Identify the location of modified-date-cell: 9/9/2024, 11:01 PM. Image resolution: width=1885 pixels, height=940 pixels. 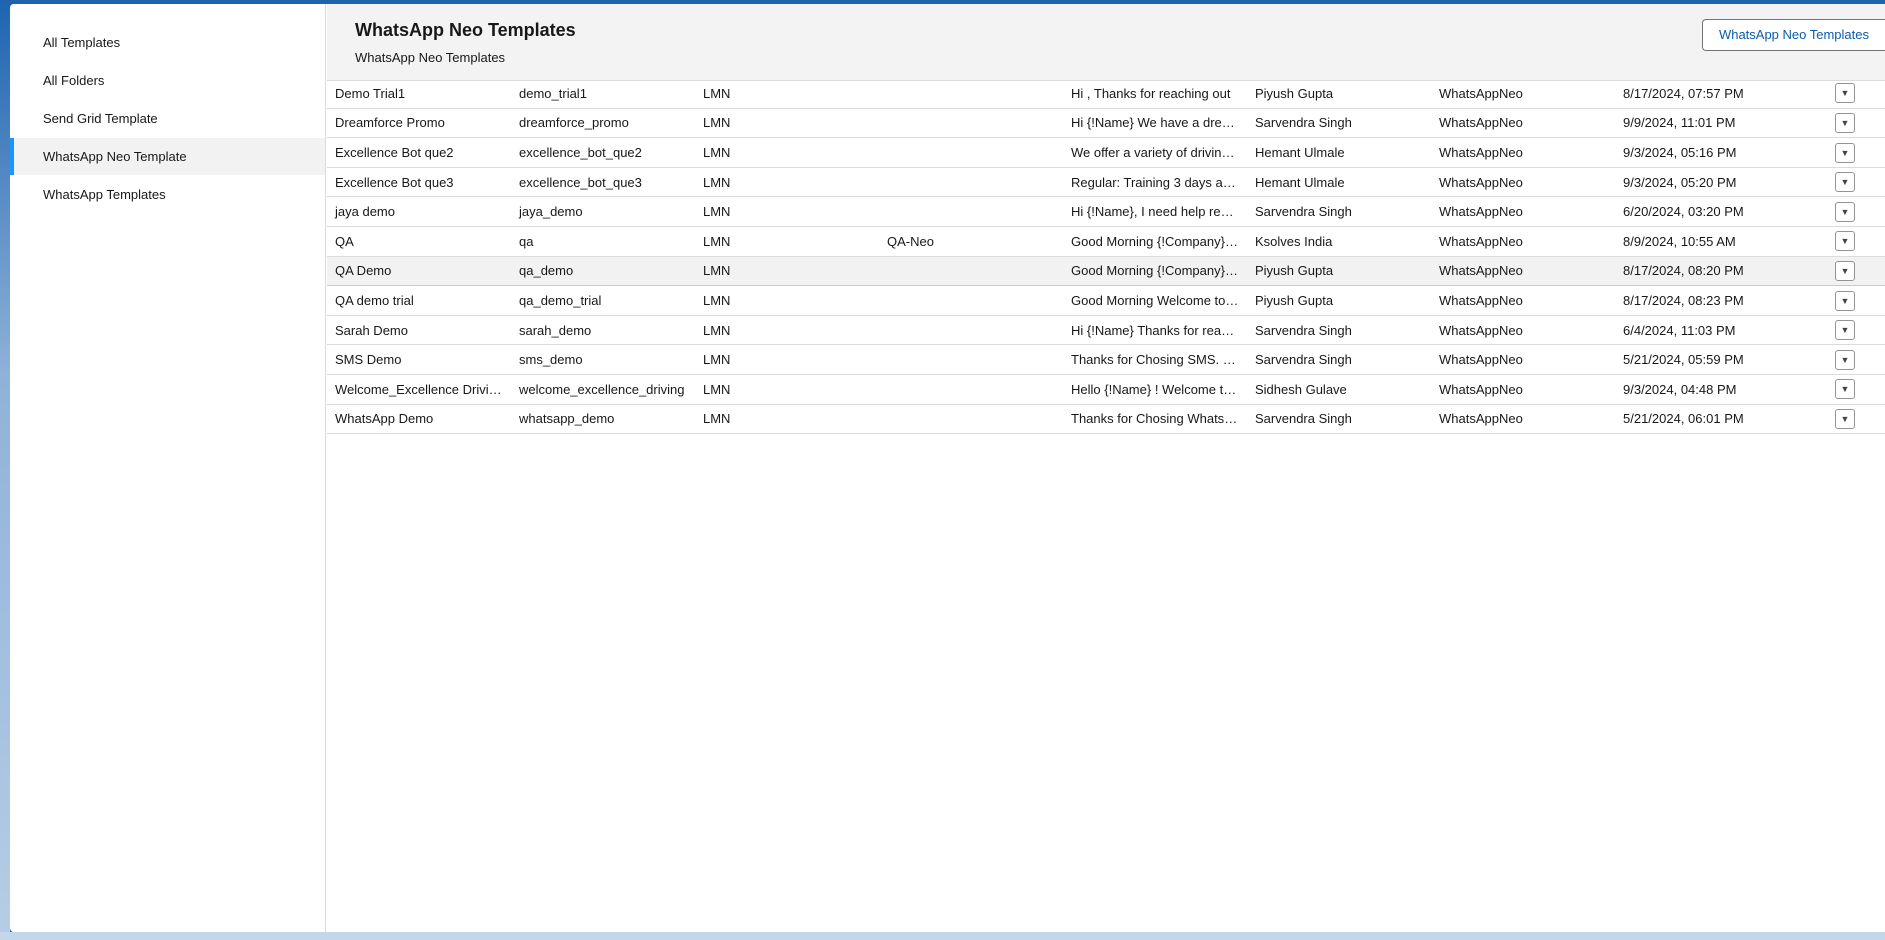
(1721, 123).